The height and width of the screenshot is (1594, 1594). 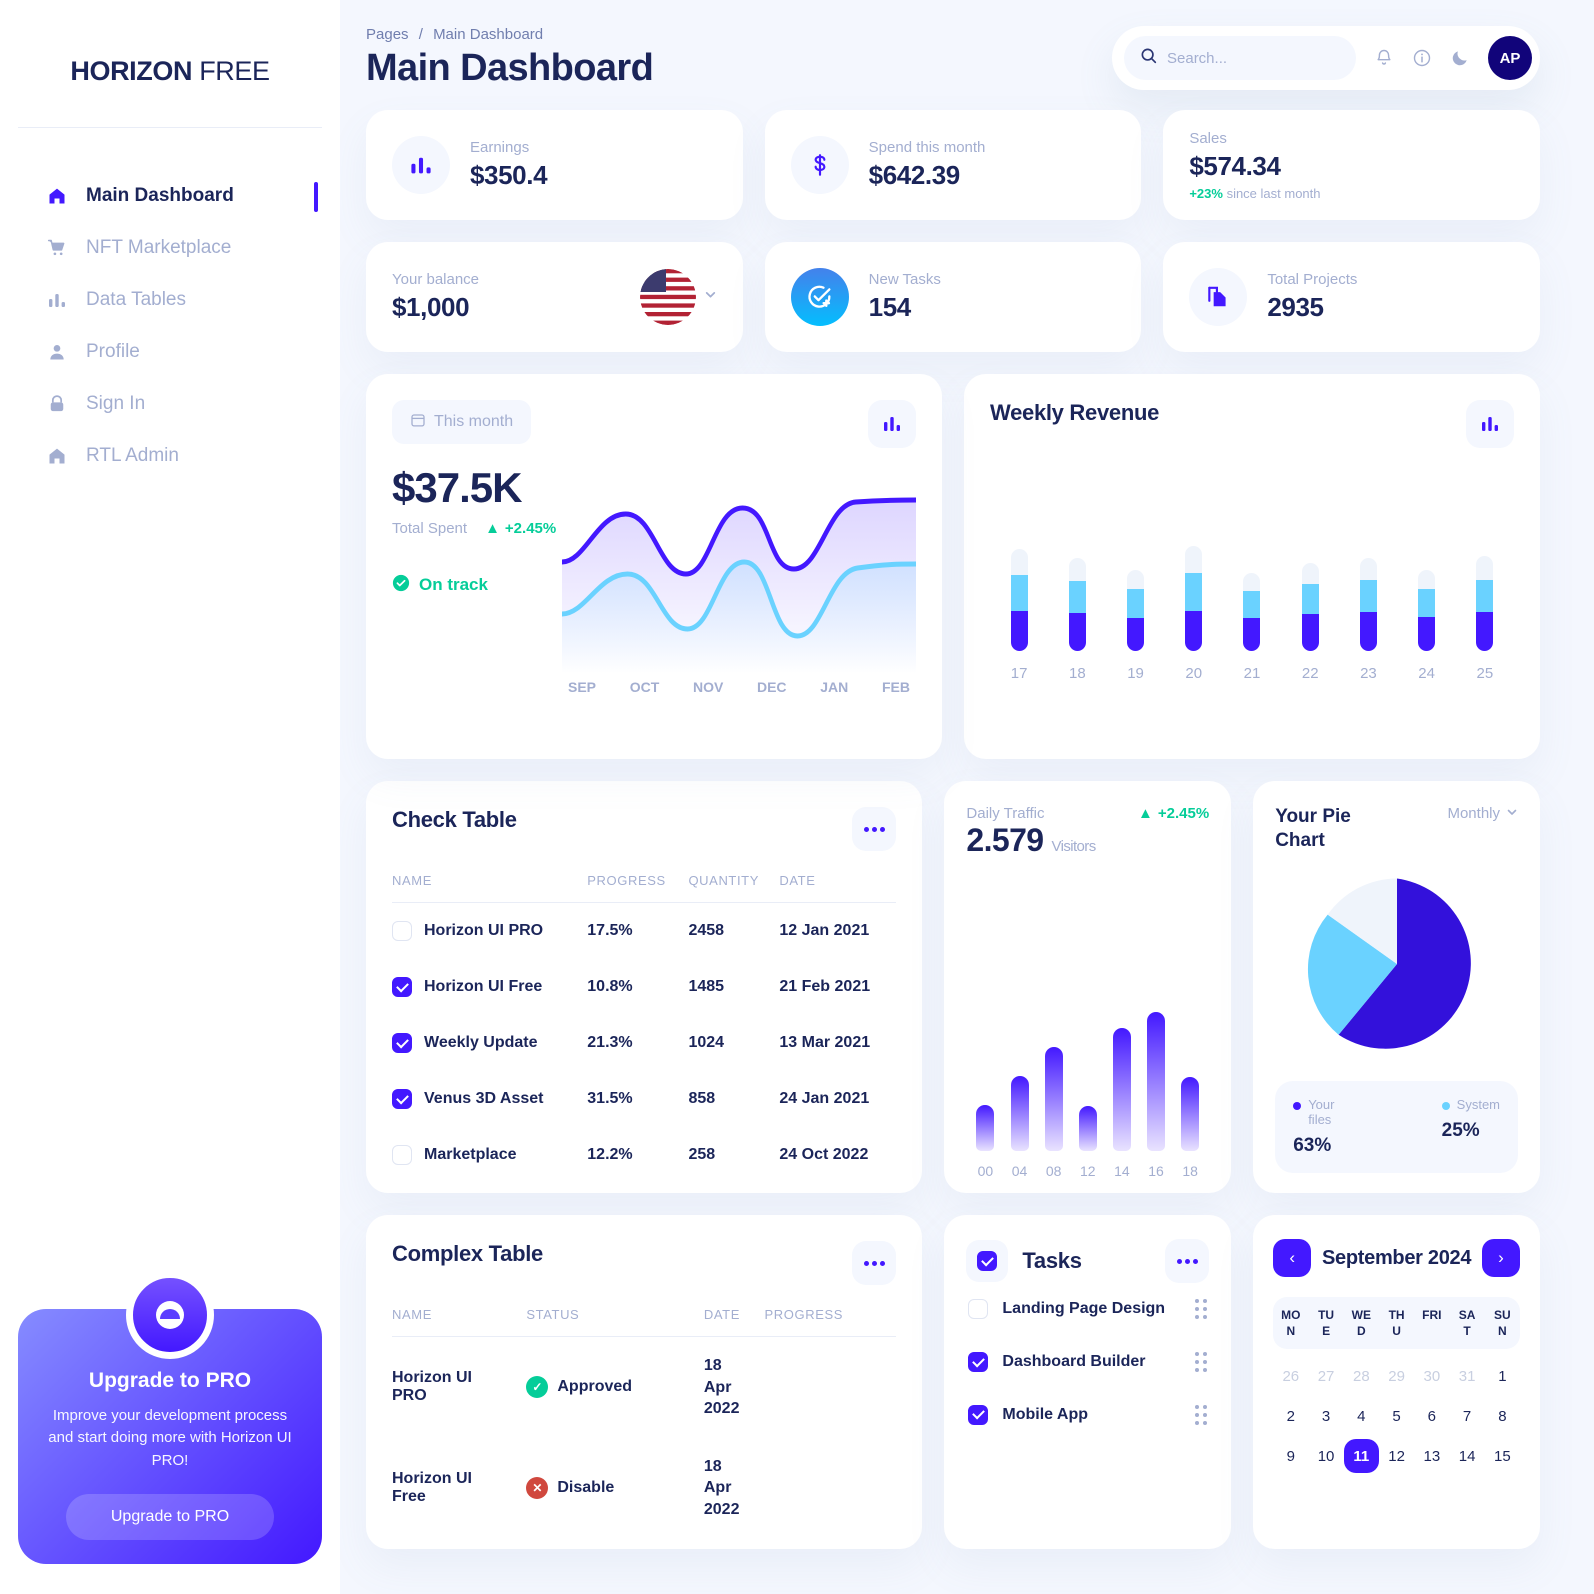 I want to click on avatar: AP, so click(x=1510, y=58).